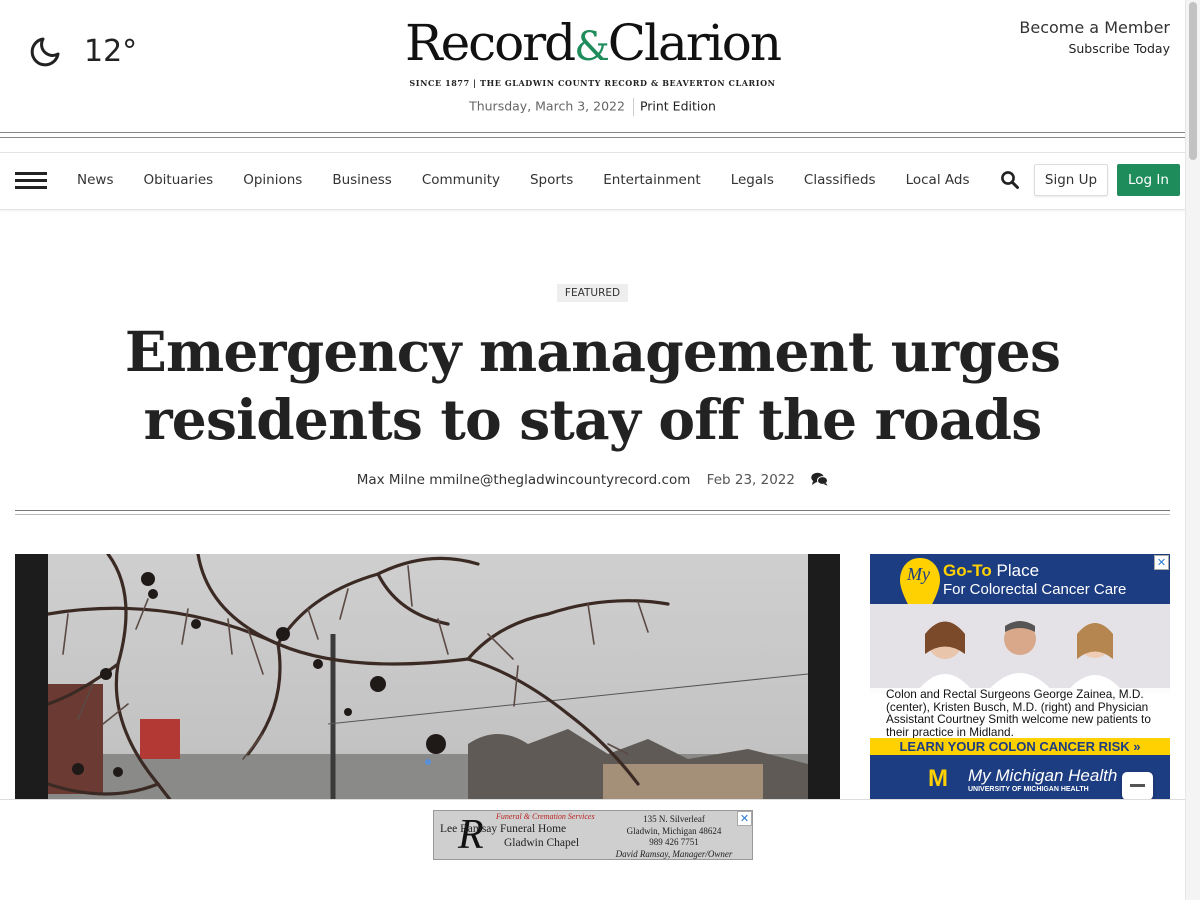  Describe the element at coordinates (1192, 450) in the screenshot. I see `scrollbar` at that location.